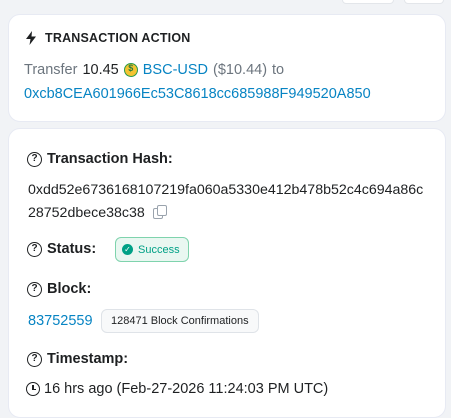 The width and height of the screenshot is (451, 418). I want to click on transaction-hash-label: Transaction Hash:, so click(110, 159).